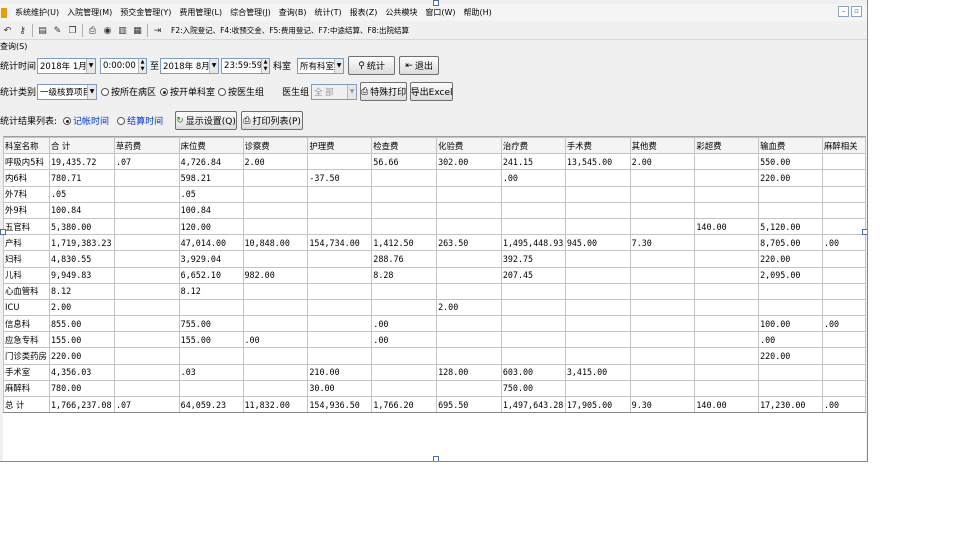 The image size is (960, 540). Describe the element at coordinates (469, 146) in the screenshot. I see `column-header: 化验费` at that location.